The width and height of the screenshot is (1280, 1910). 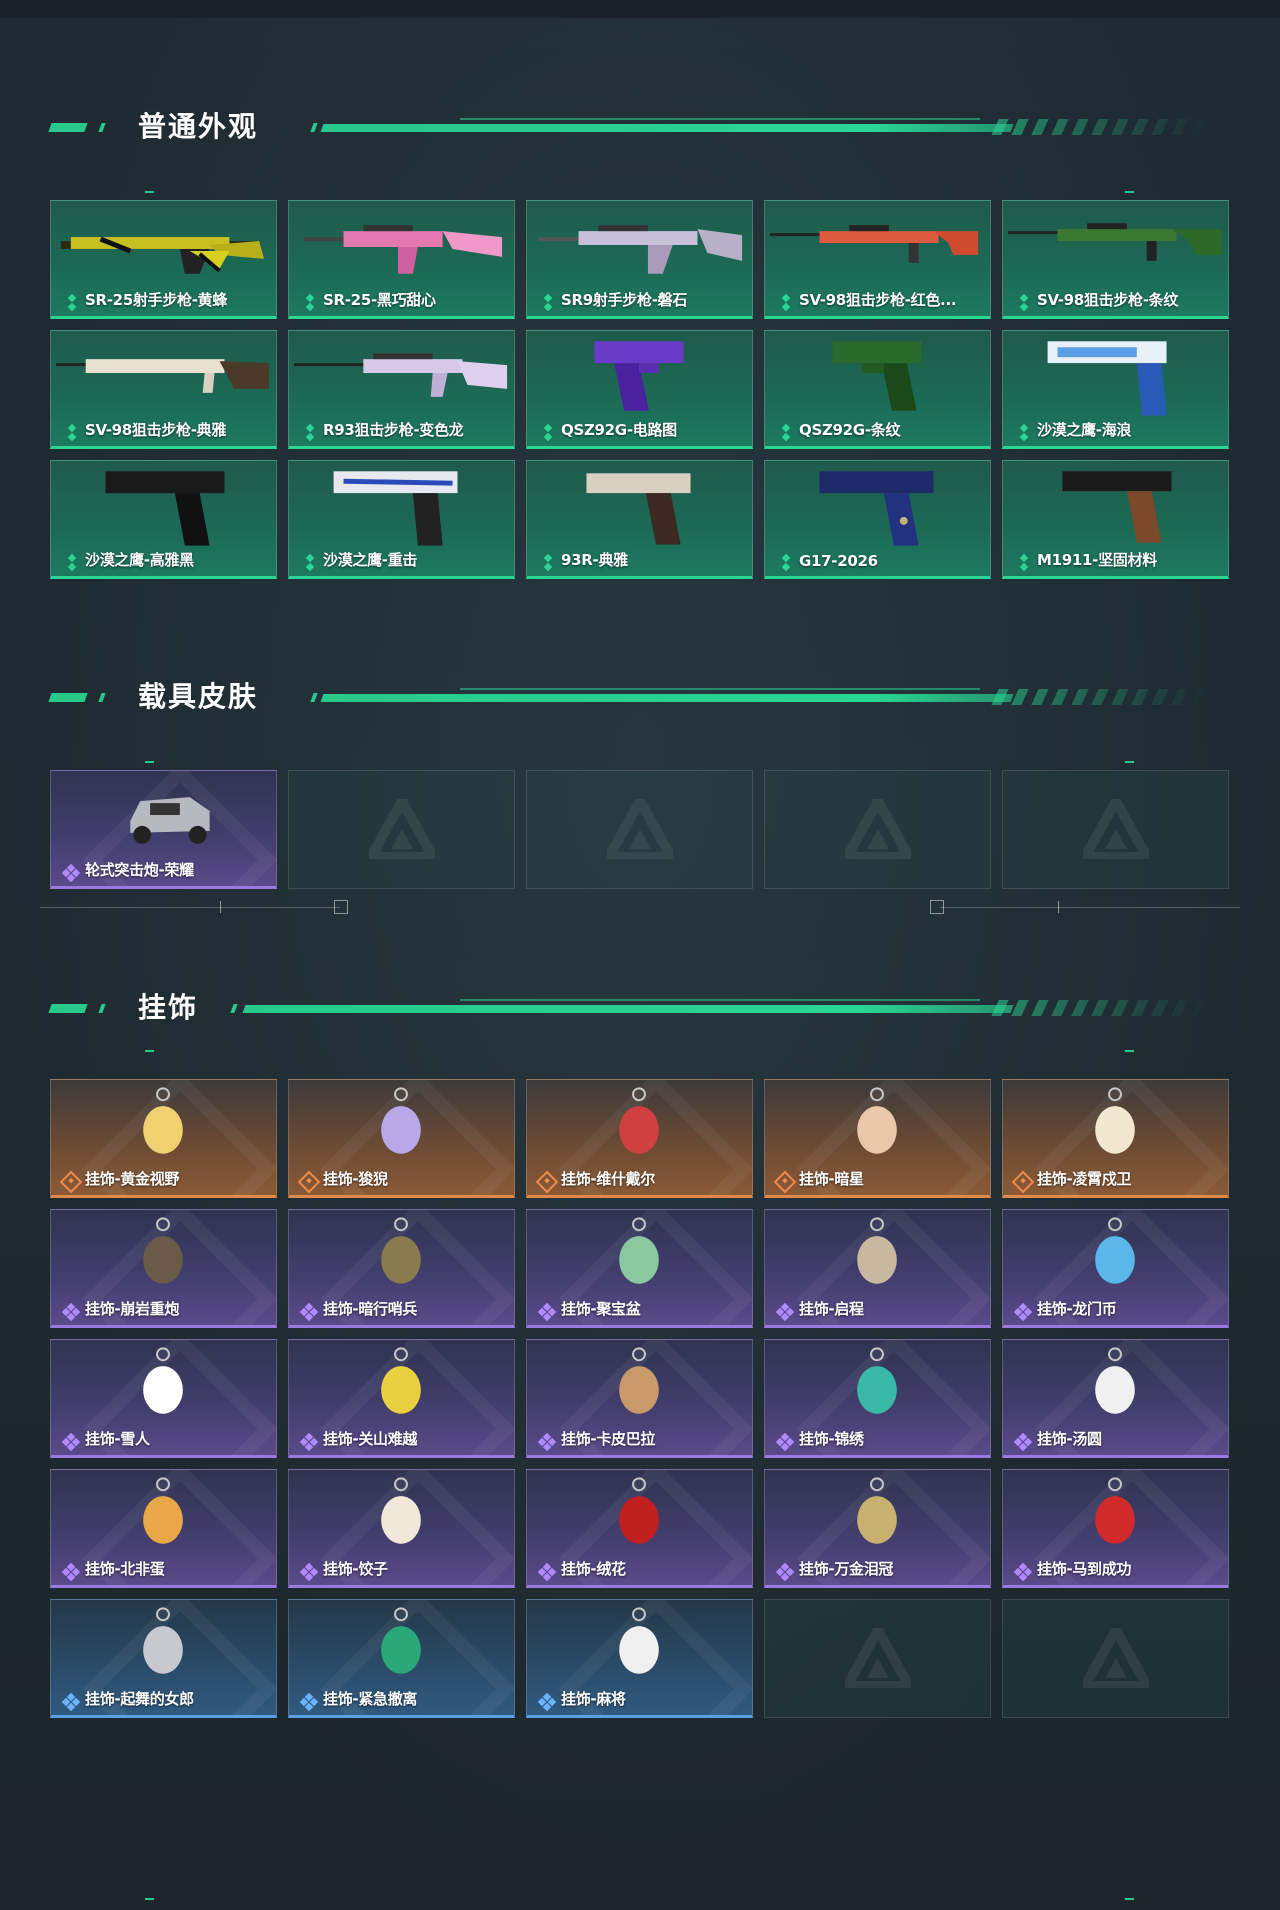 I want to click on item-card: 挂饰-维什戴尔, so click(x=639, y=1138).